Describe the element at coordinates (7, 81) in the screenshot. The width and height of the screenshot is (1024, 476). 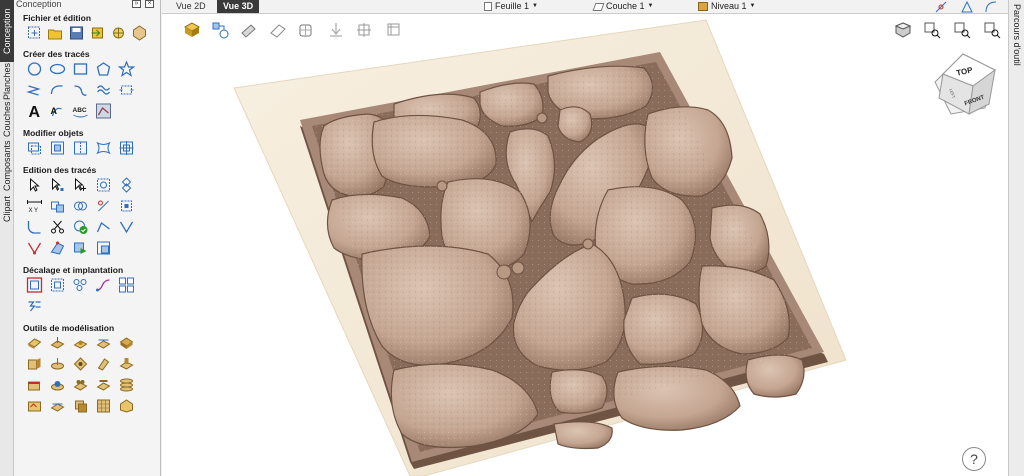
I see `tab-planches: Planches` at that location.